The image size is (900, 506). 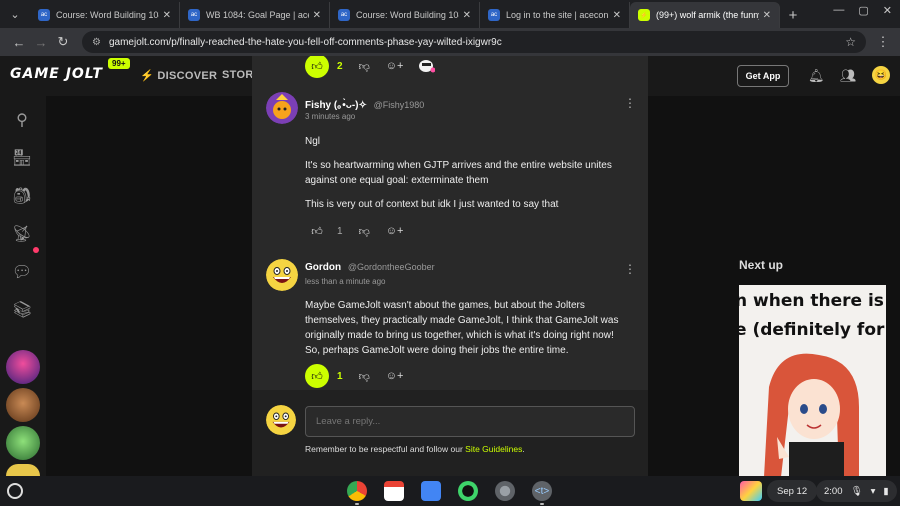 What do you see at coordinates (22, 234) in the screenshot?
I see `broadcast-icon: 📡︎` at bounding box center [22, 234].